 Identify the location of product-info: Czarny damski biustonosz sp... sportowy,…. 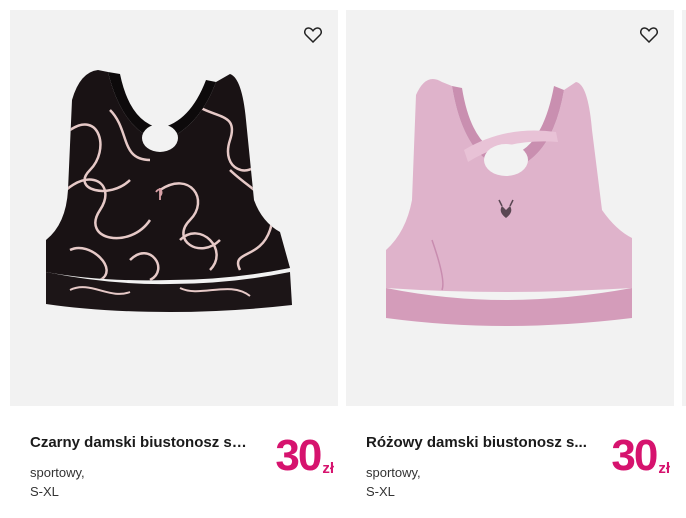
(145, 467).